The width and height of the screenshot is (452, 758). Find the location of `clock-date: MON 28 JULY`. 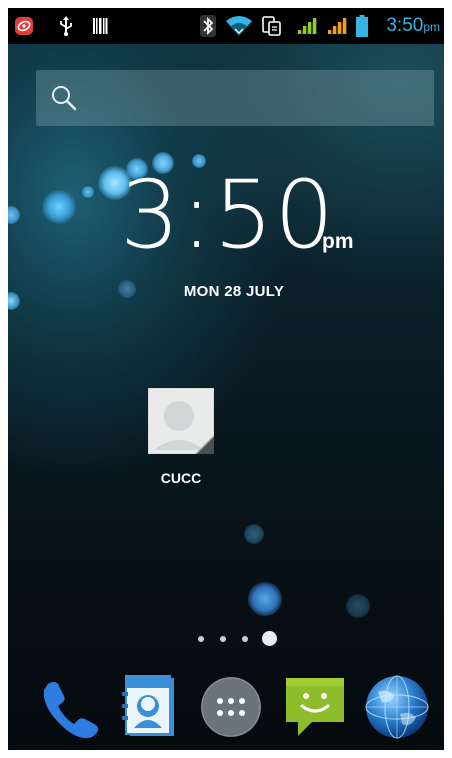

clock-date: MON 28 JULY is located at coordinates (234, 291).